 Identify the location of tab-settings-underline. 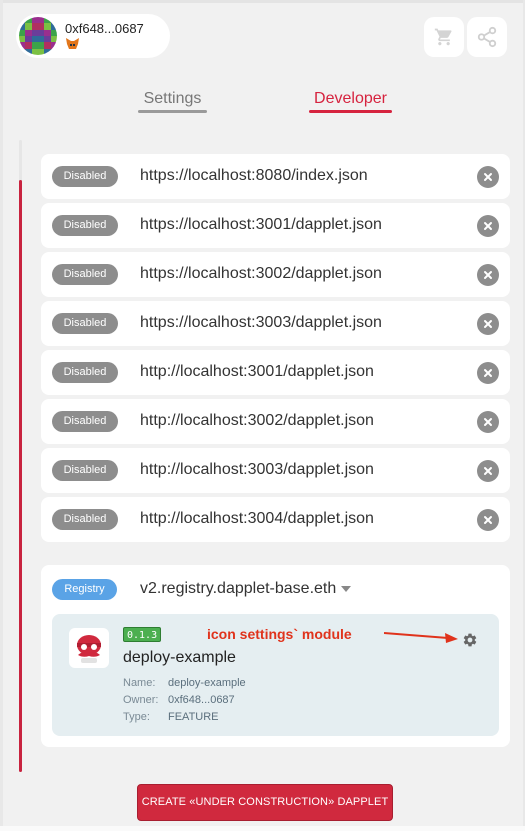
(172, 111).